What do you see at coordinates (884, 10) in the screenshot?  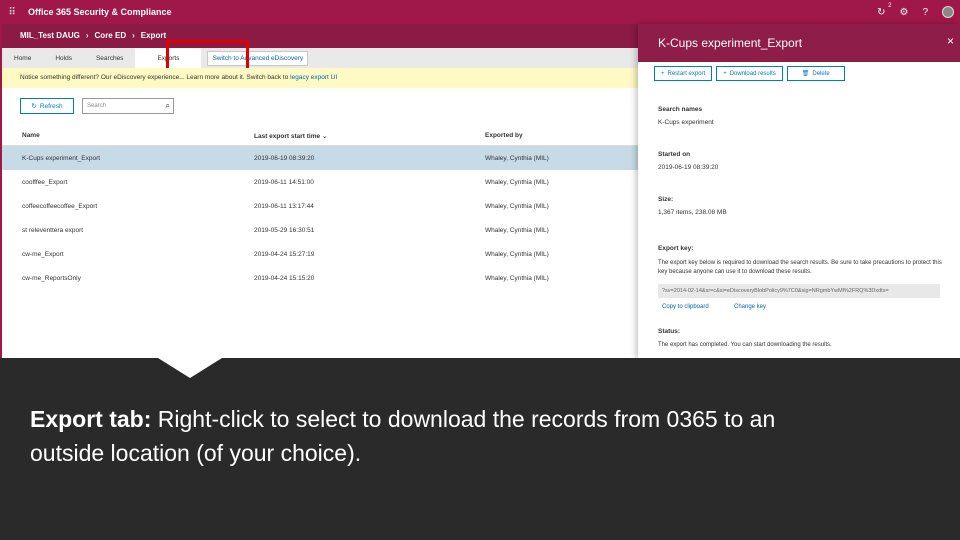 I see `notifications-icon: ↻ 2` at bounding box center [884, 10].